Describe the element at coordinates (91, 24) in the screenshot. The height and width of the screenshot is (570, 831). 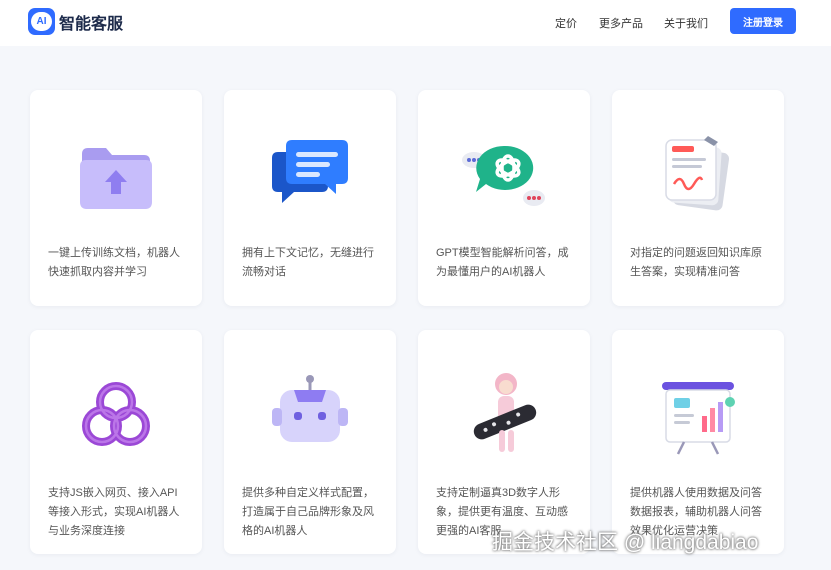
I see `brand-name: 智能客服` at that location.